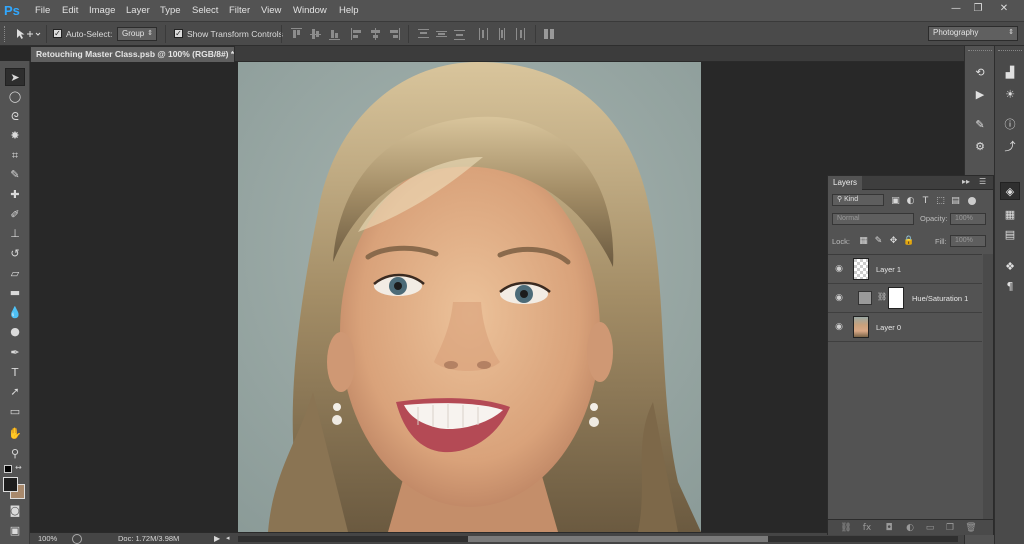  What do you see at coordinates (930, 528) in the screenshot?
I see `new-group-icon: ▭` at bounding box center [930, 528].